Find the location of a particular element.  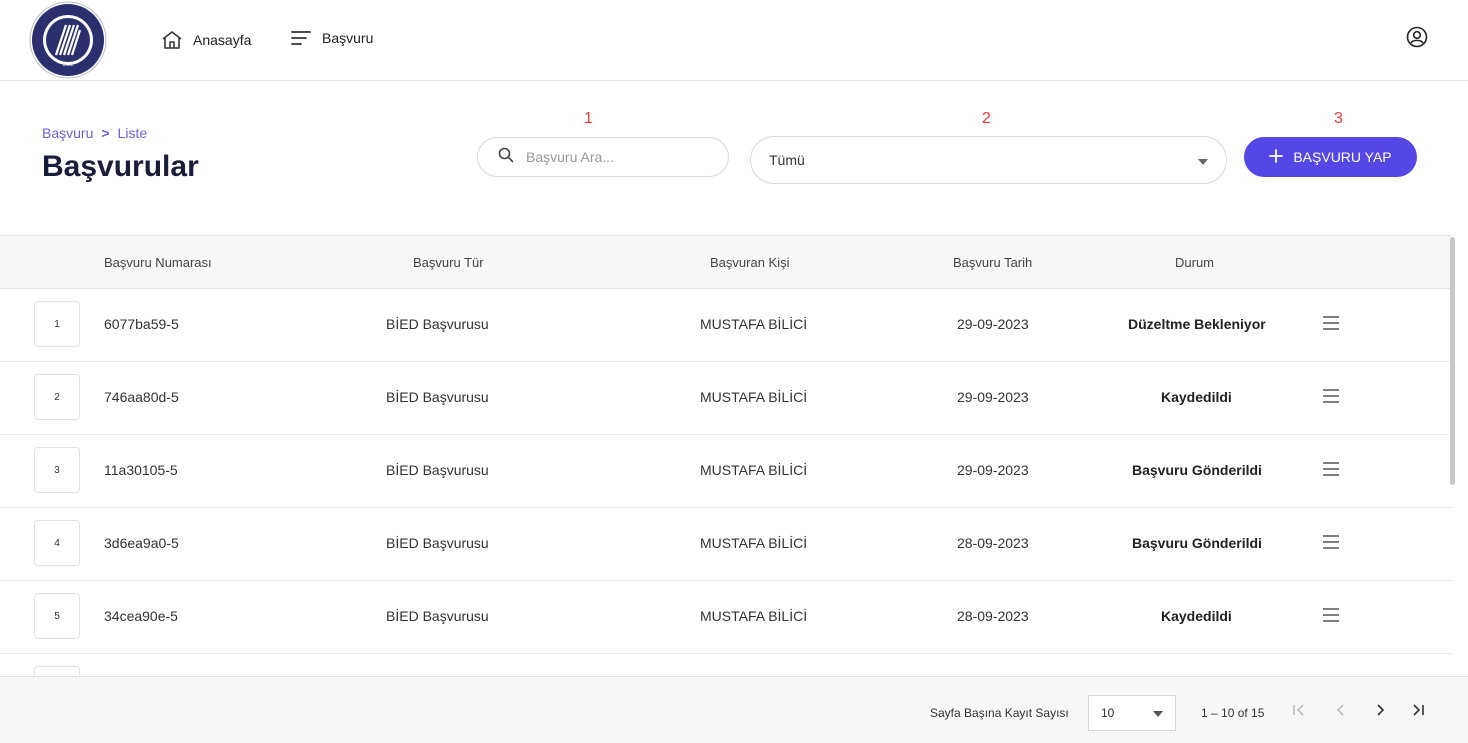

row-index: 4 is located at coordinates (57, 543).